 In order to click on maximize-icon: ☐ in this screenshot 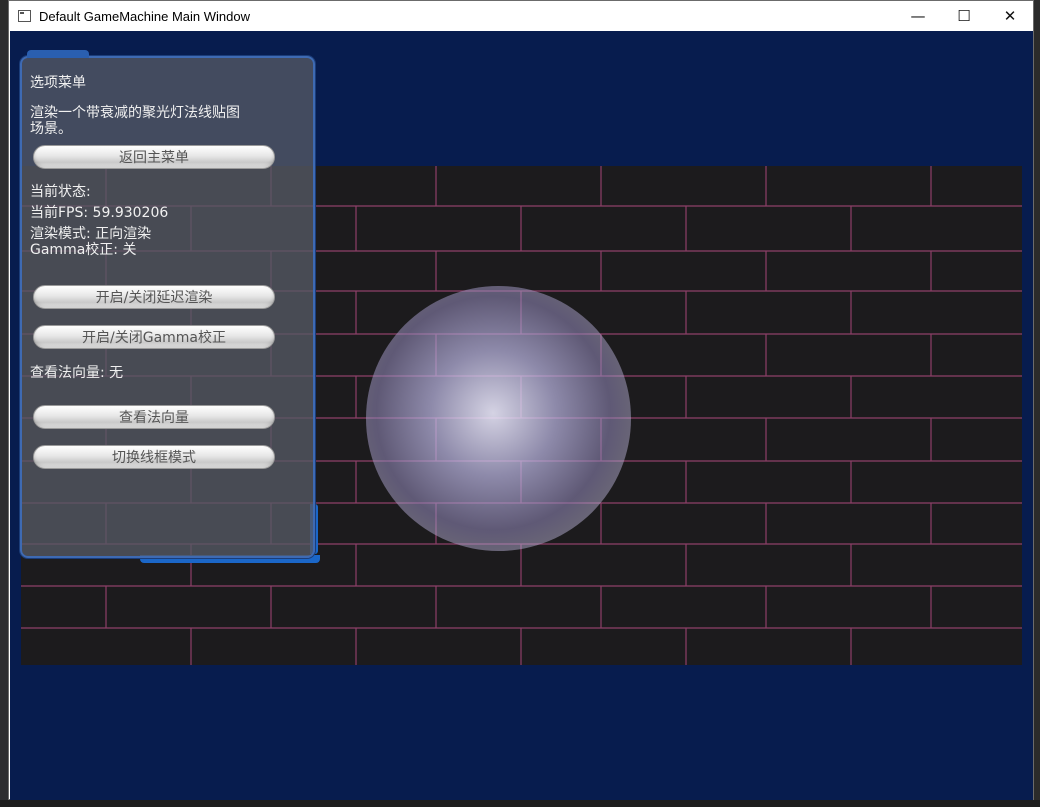, I will do `click(964, 16)`.